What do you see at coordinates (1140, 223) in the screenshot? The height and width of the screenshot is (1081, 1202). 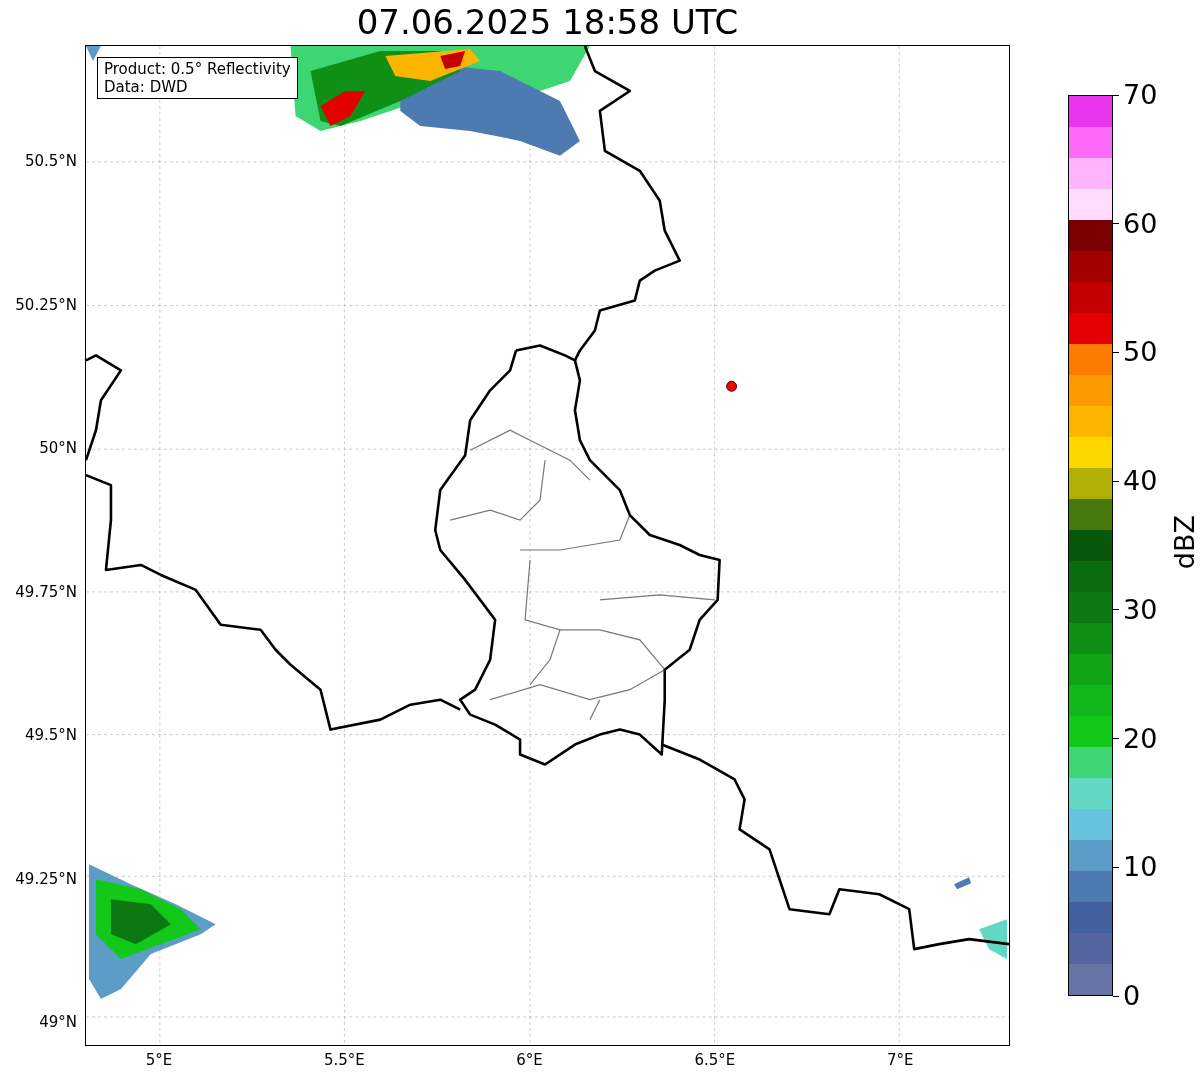 I see `colorbar-tick-label: 60` at bounding box center [1140, 223].